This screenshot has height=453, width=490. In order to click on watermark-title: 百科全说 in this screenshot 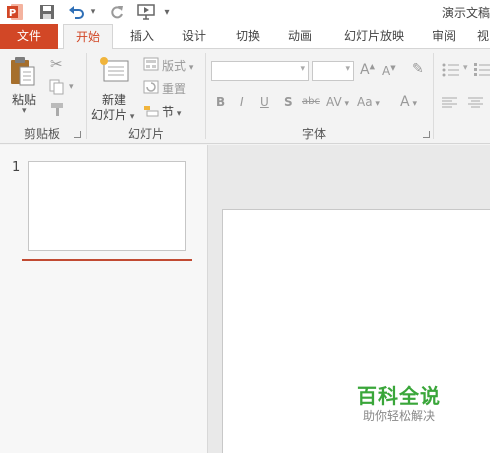, I will do `click(399, 396)`.